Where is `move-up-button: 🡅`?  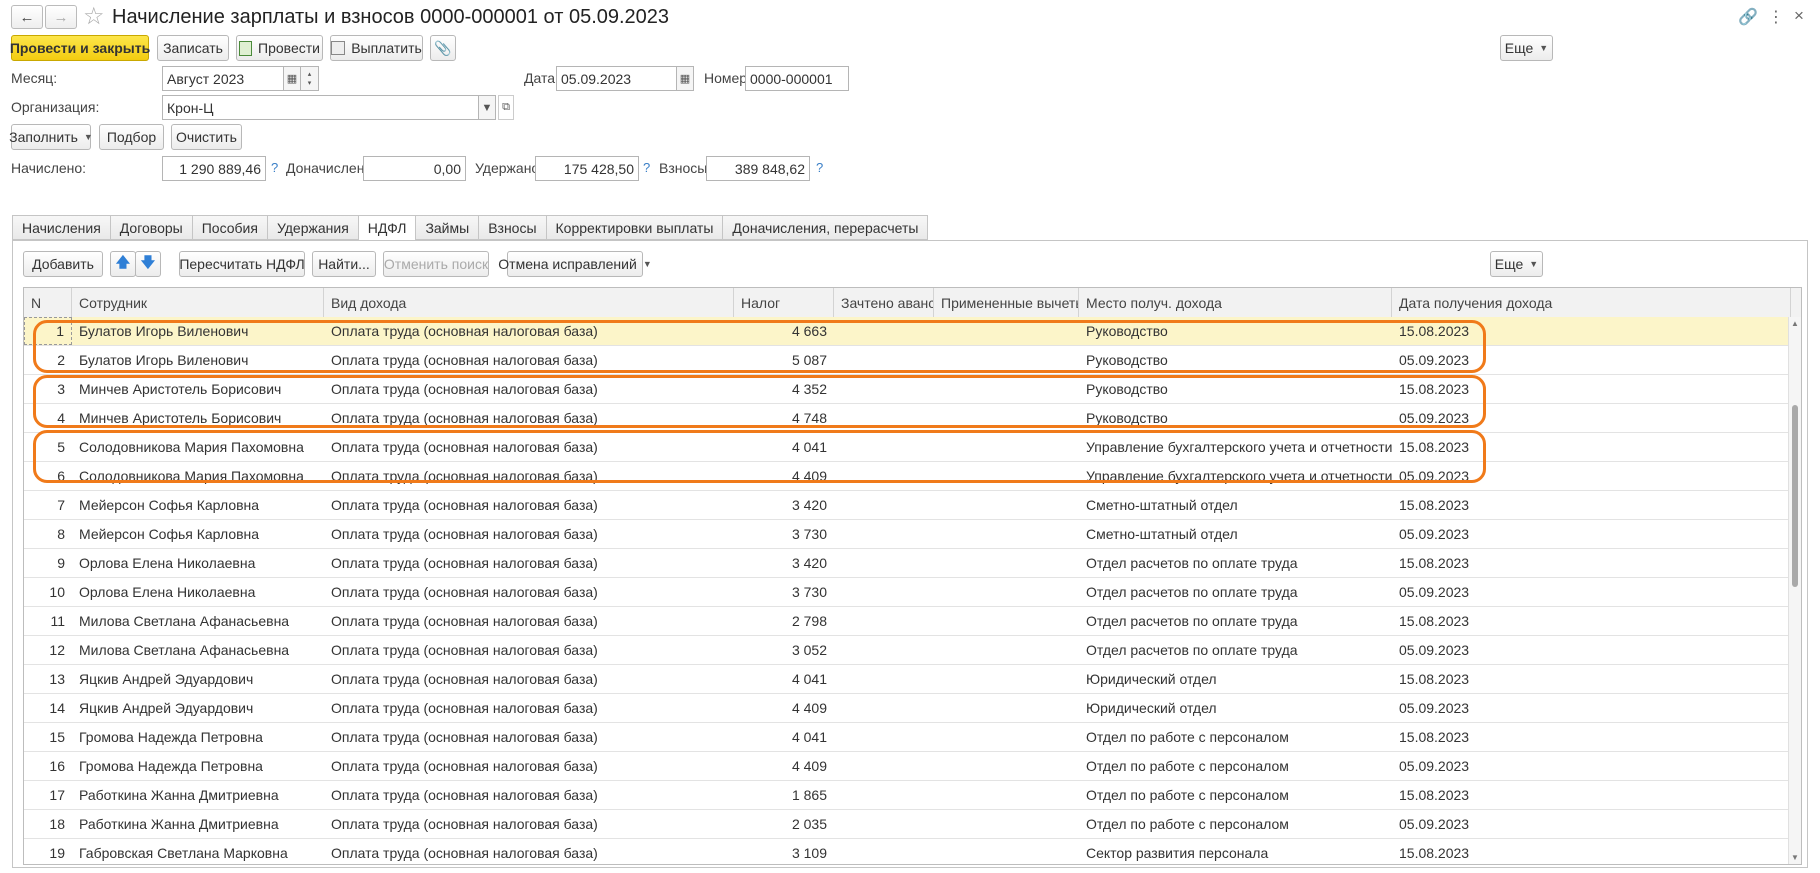 move-up-button: 🡅 is located at coordinates (123, 264).